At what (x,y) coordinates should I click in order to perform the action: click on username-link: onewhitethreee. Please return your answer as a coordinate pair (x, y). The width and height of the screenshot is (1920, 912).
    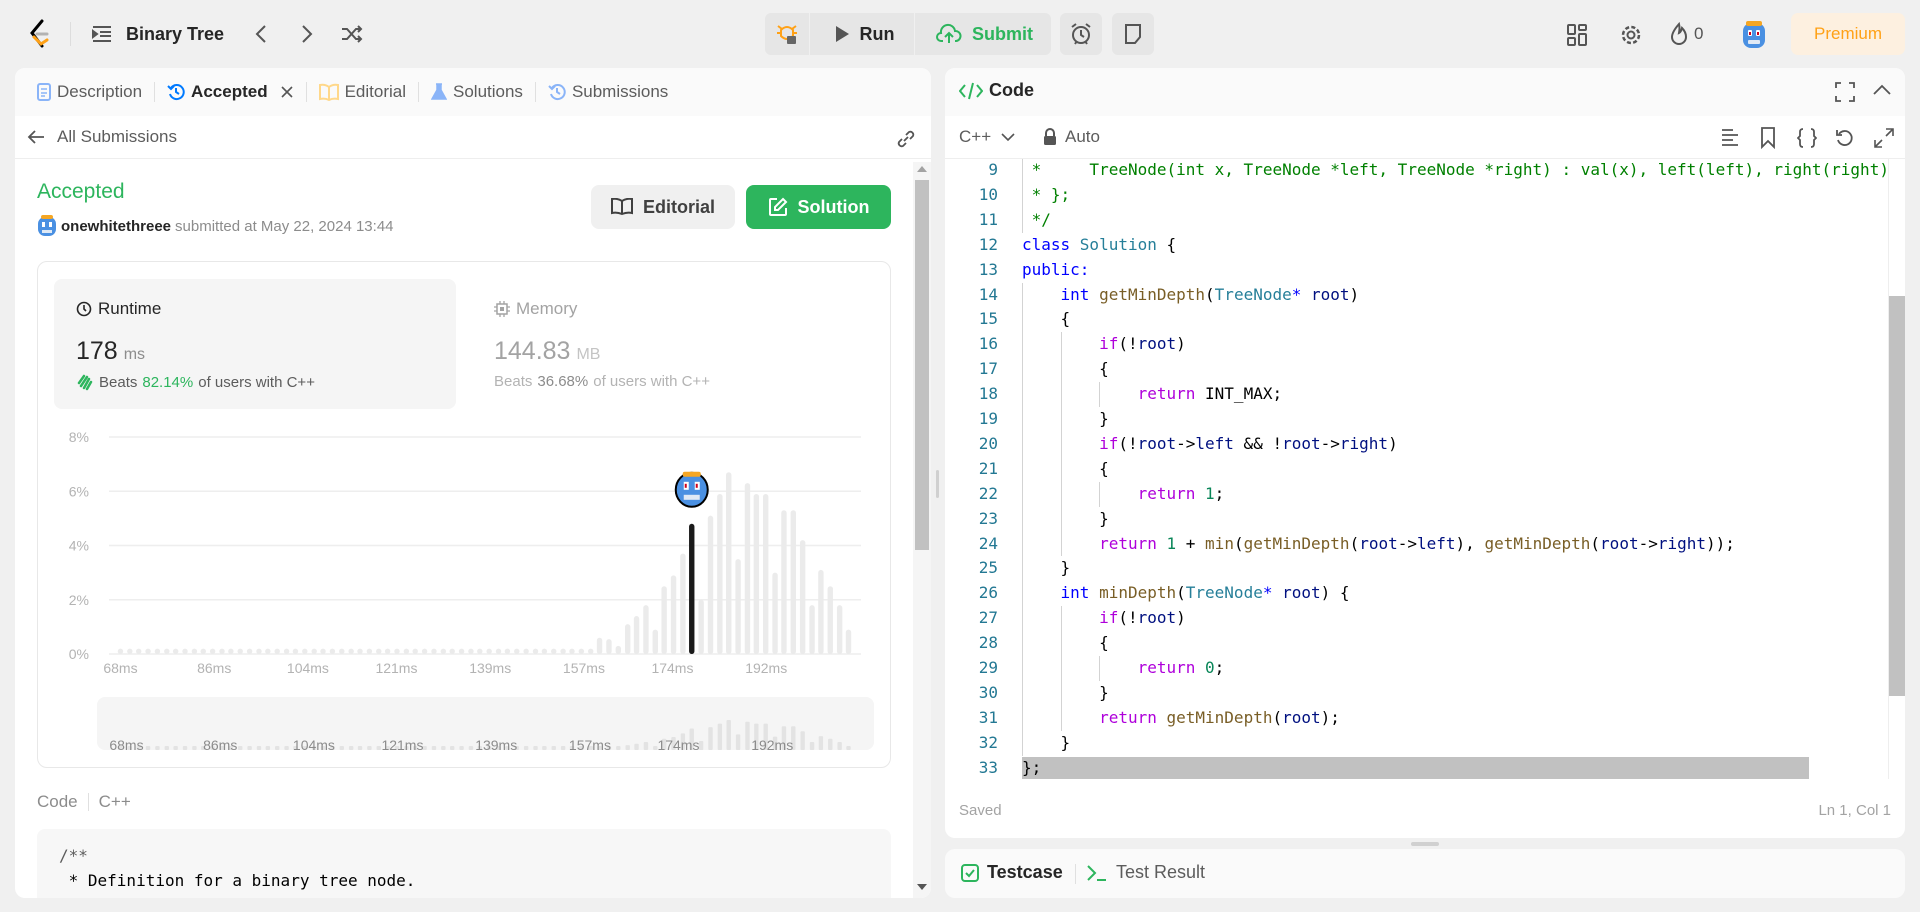
    Looking at the image, I should click on (116, 226).